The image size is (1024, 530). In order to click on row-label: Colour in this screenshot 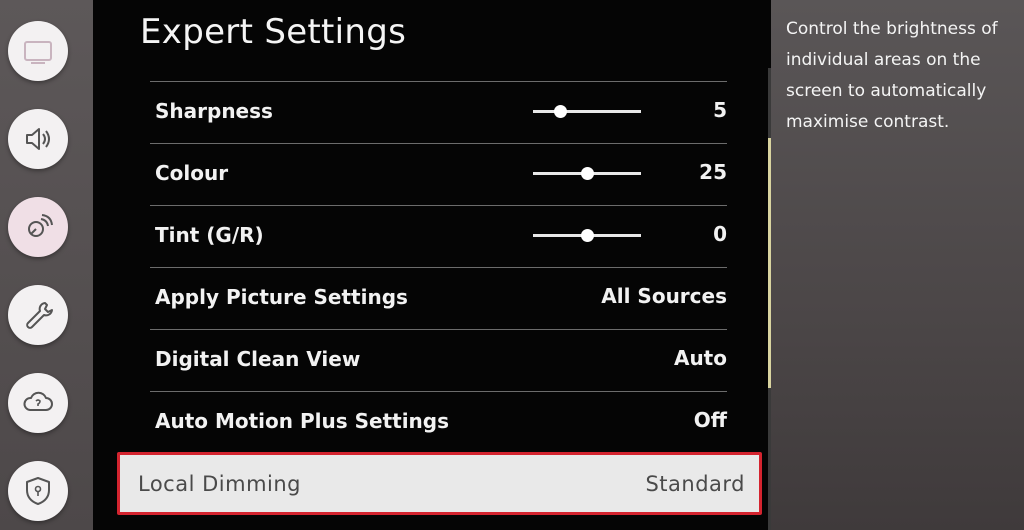, I will do `click(192, 173)`.